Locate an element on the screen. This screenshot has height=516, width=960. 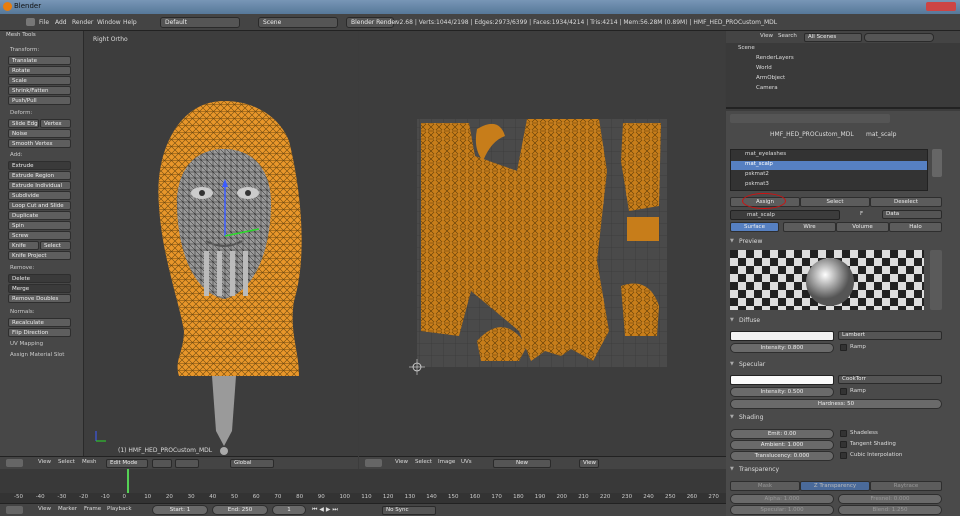
select-menu: Select is located at coordinates (66, 462).